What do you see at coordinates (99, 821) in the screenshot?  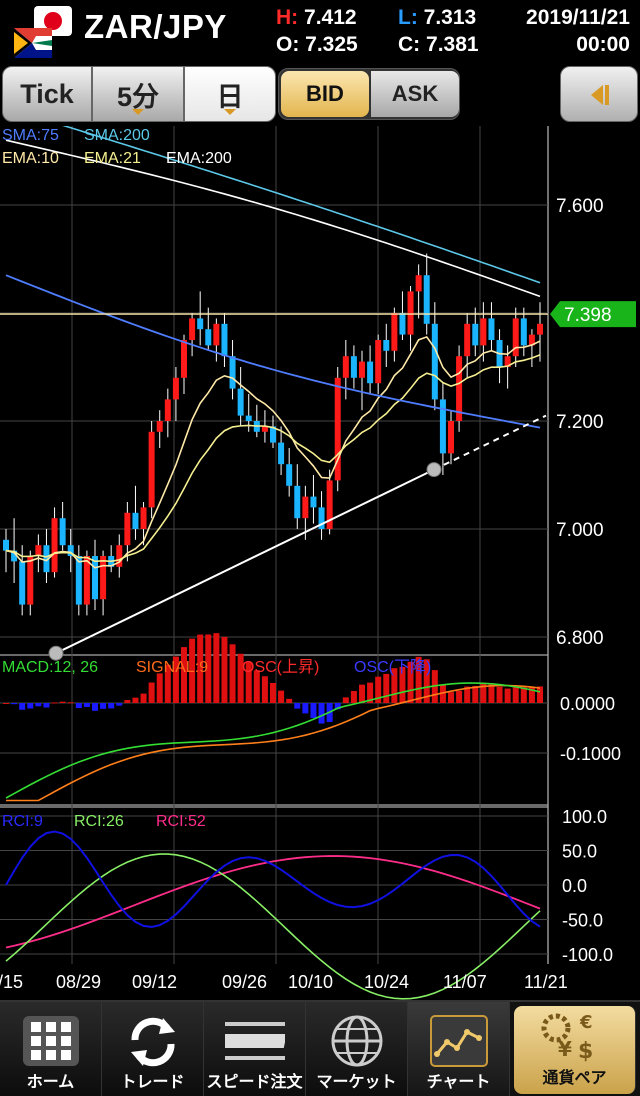 I see `rci-indicator-legend: RCI:26` at bounding box center [99, 821].